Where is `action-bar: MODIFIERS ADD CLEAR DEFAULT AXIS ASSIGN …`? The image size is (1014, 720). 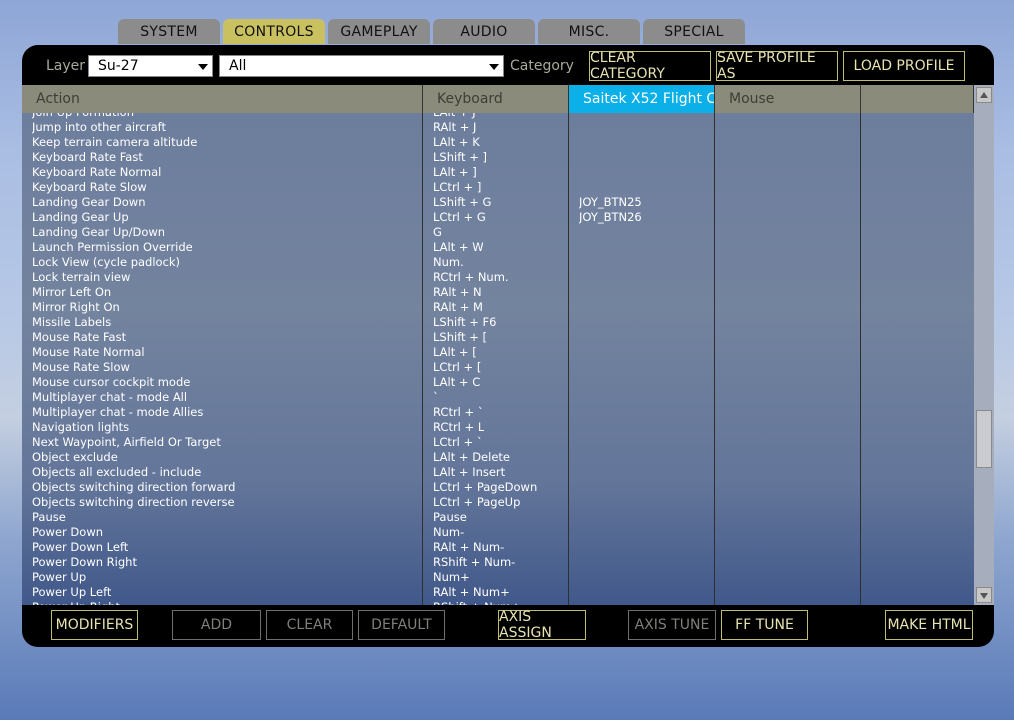
action-bar: MODIFIERS ADD CLEAR DEFAULT AXIS ASSIGN … is located at coordinates (508, 626).